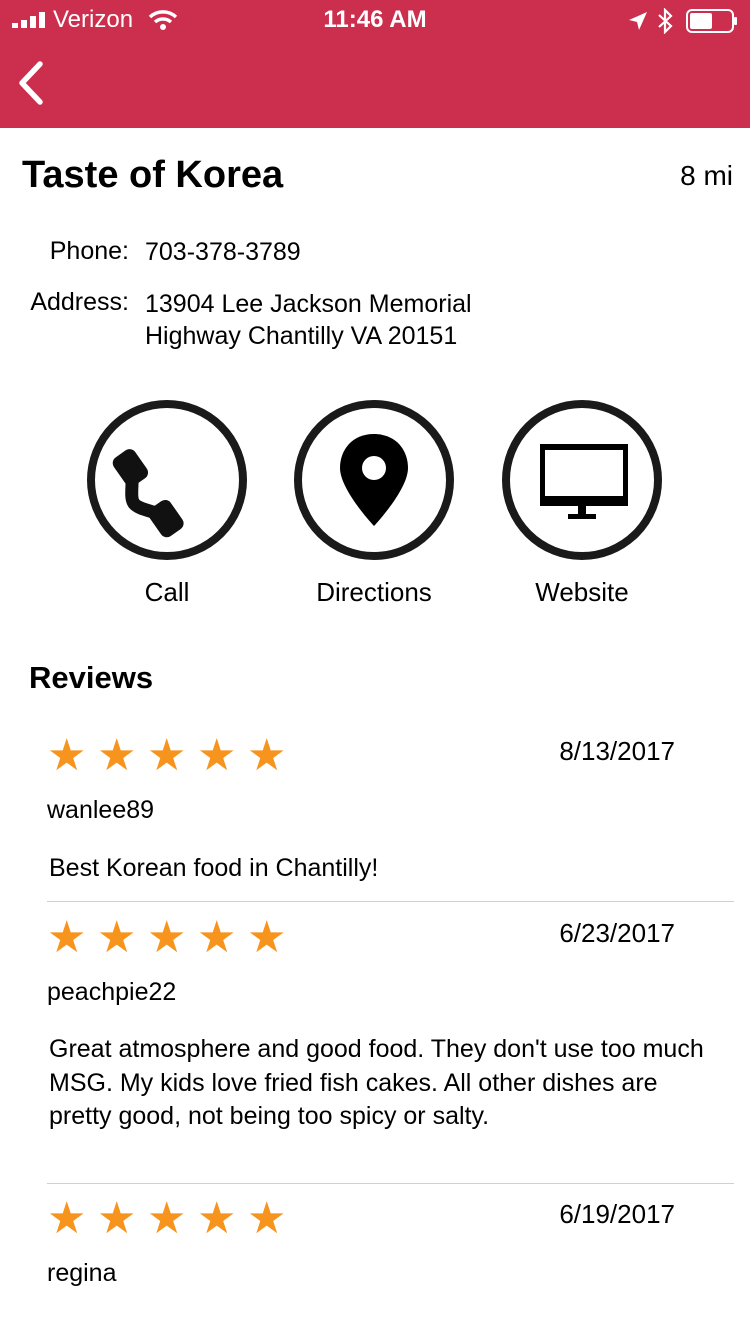 The image size is (750, 1334). Describe the element at coordinates (82, 1273) in the screenshot. I see `review-username: regina` at that location.